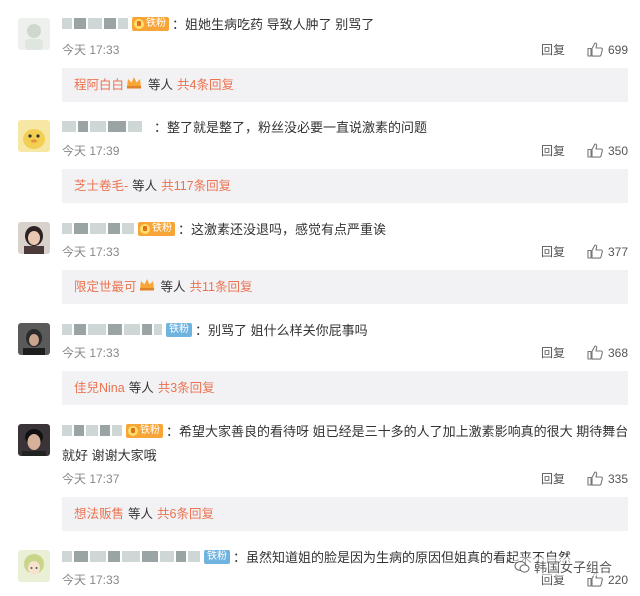  What do you see at coordinates (91, 151) in the screenshot?
I see `timestamp: 今天 17:39` at bounding box center [91, 151].